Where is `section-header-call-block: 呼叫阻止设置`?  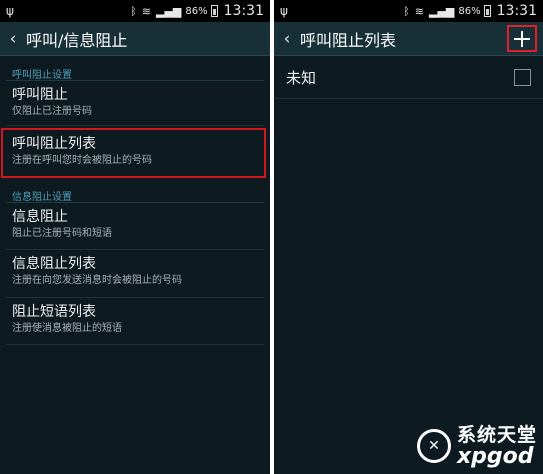
section-header-call-block: 呼叫阻止设置 is located at coordinates (42, 75).